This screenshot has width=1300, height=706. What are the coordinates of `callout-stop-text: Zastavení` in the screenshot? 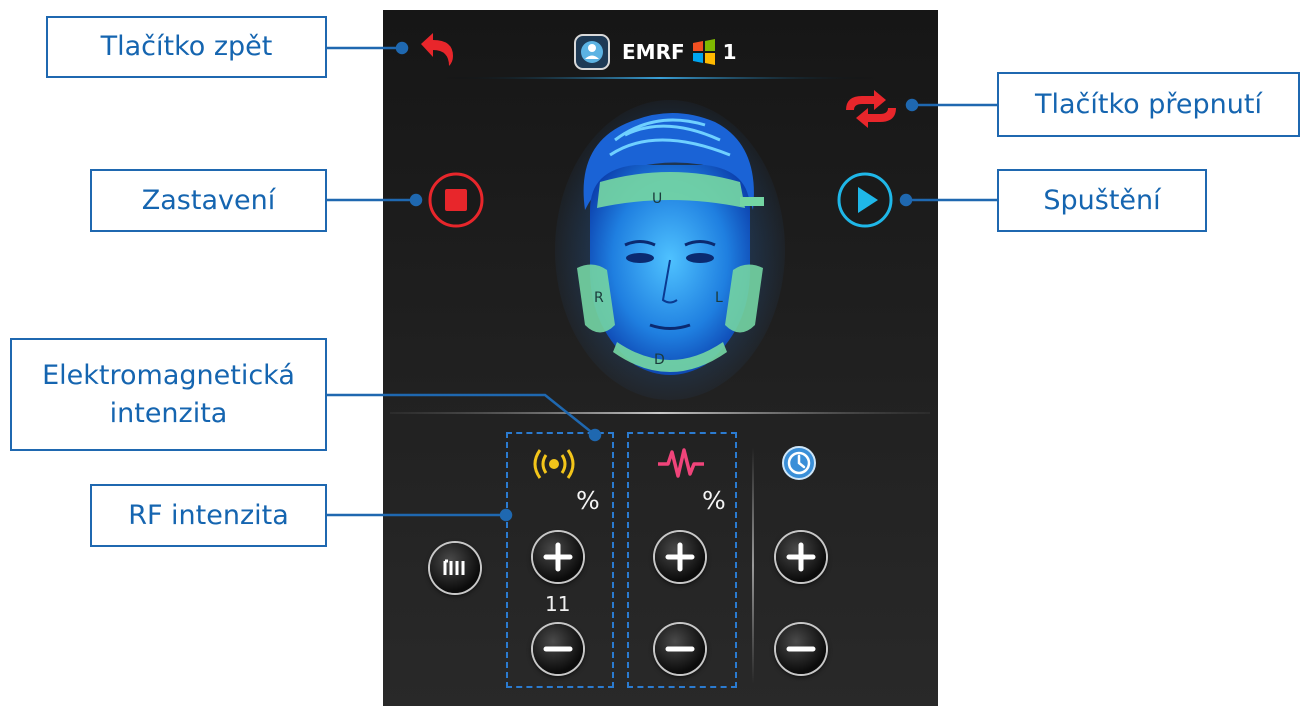 It's located at (208, 200).